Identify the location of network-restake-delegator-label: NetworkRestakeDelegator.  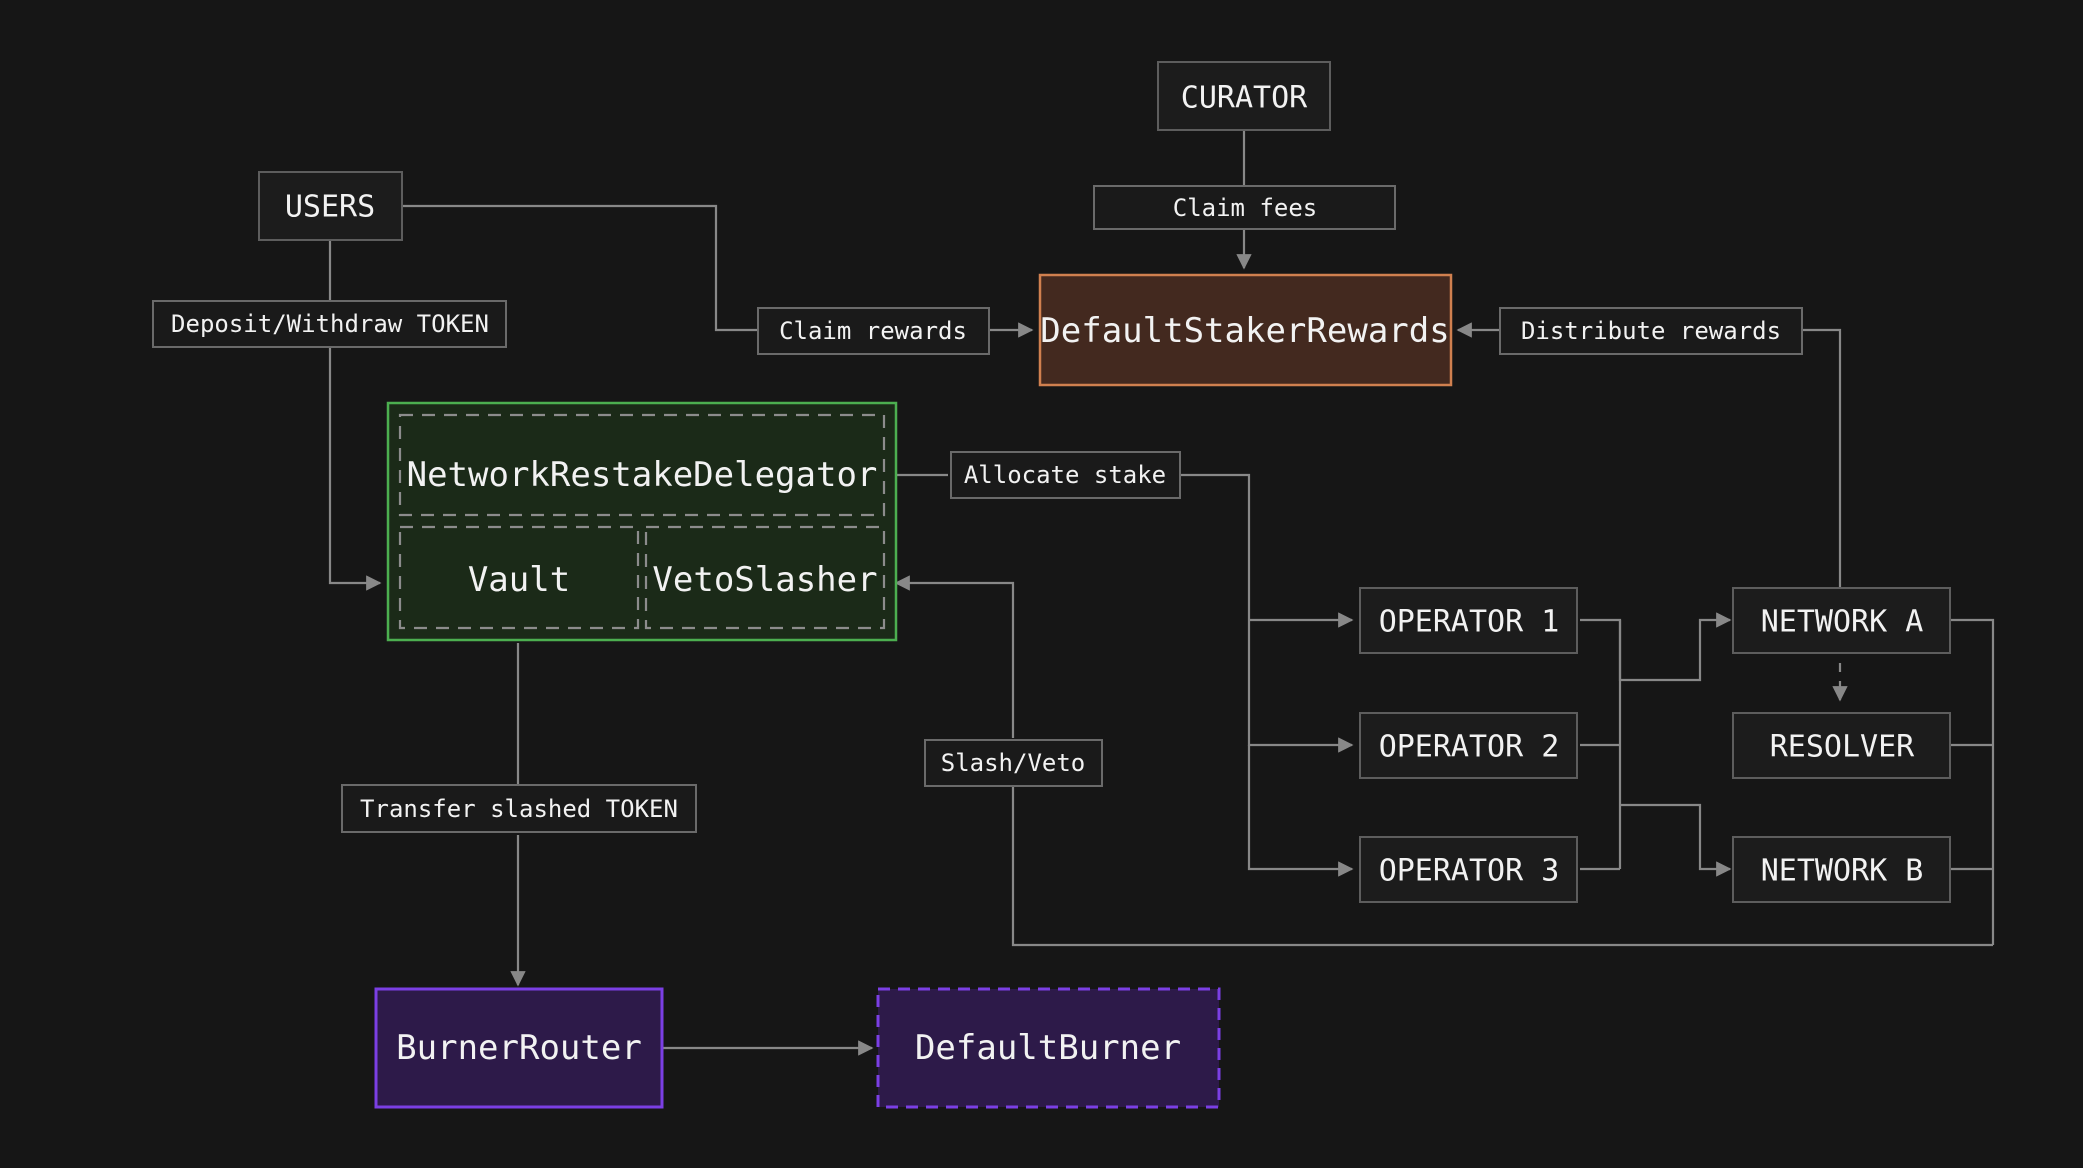
(642, 475).